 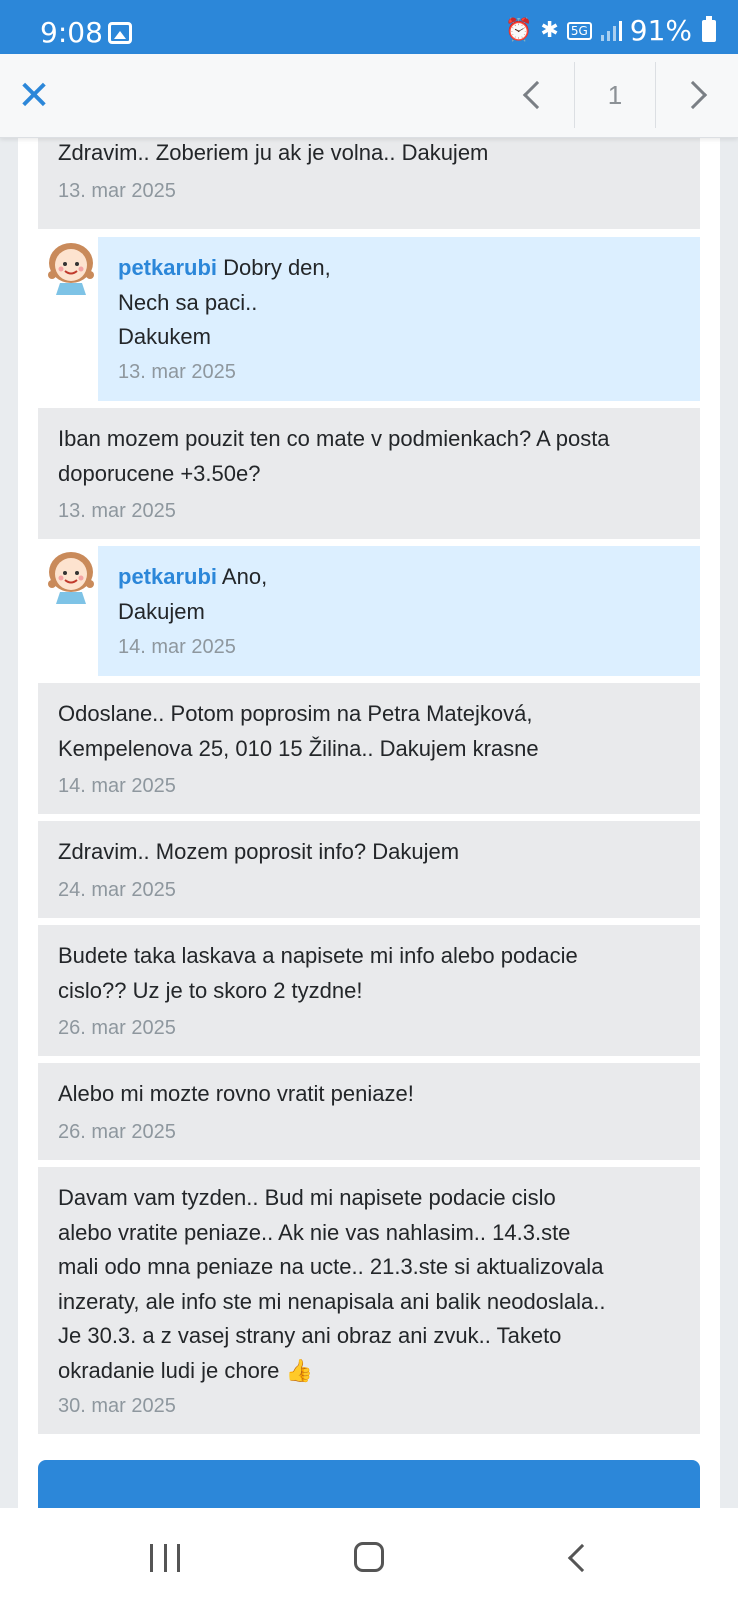 I want to click on battery-percent: 91%, so click(x=660, y=30).